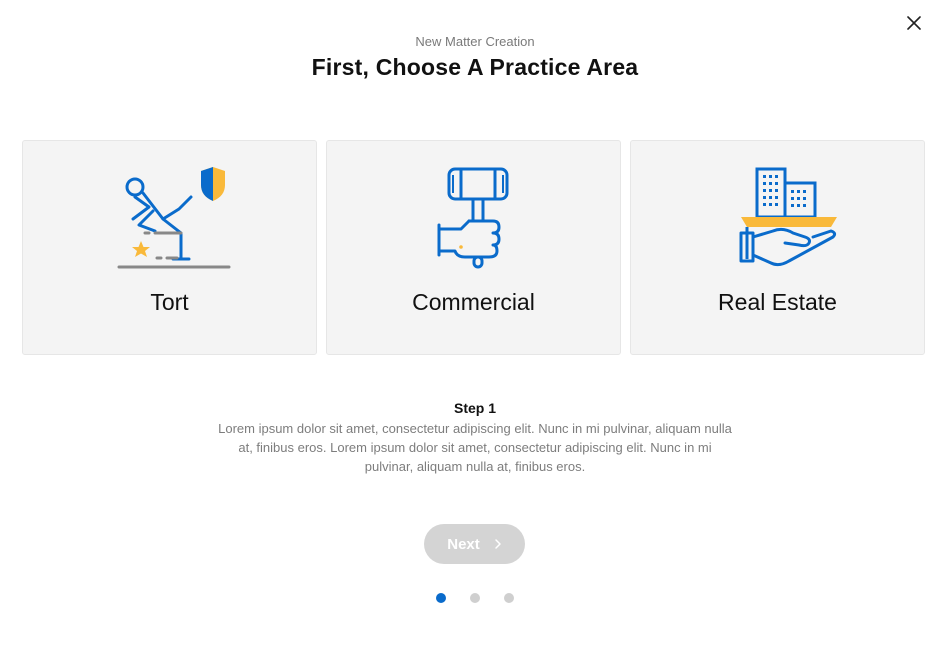  What do you see at coordinates (475, 67) in the screenshot?
I see `page-title: First, Choose A Practice Area` at bounding box center [475, 67].